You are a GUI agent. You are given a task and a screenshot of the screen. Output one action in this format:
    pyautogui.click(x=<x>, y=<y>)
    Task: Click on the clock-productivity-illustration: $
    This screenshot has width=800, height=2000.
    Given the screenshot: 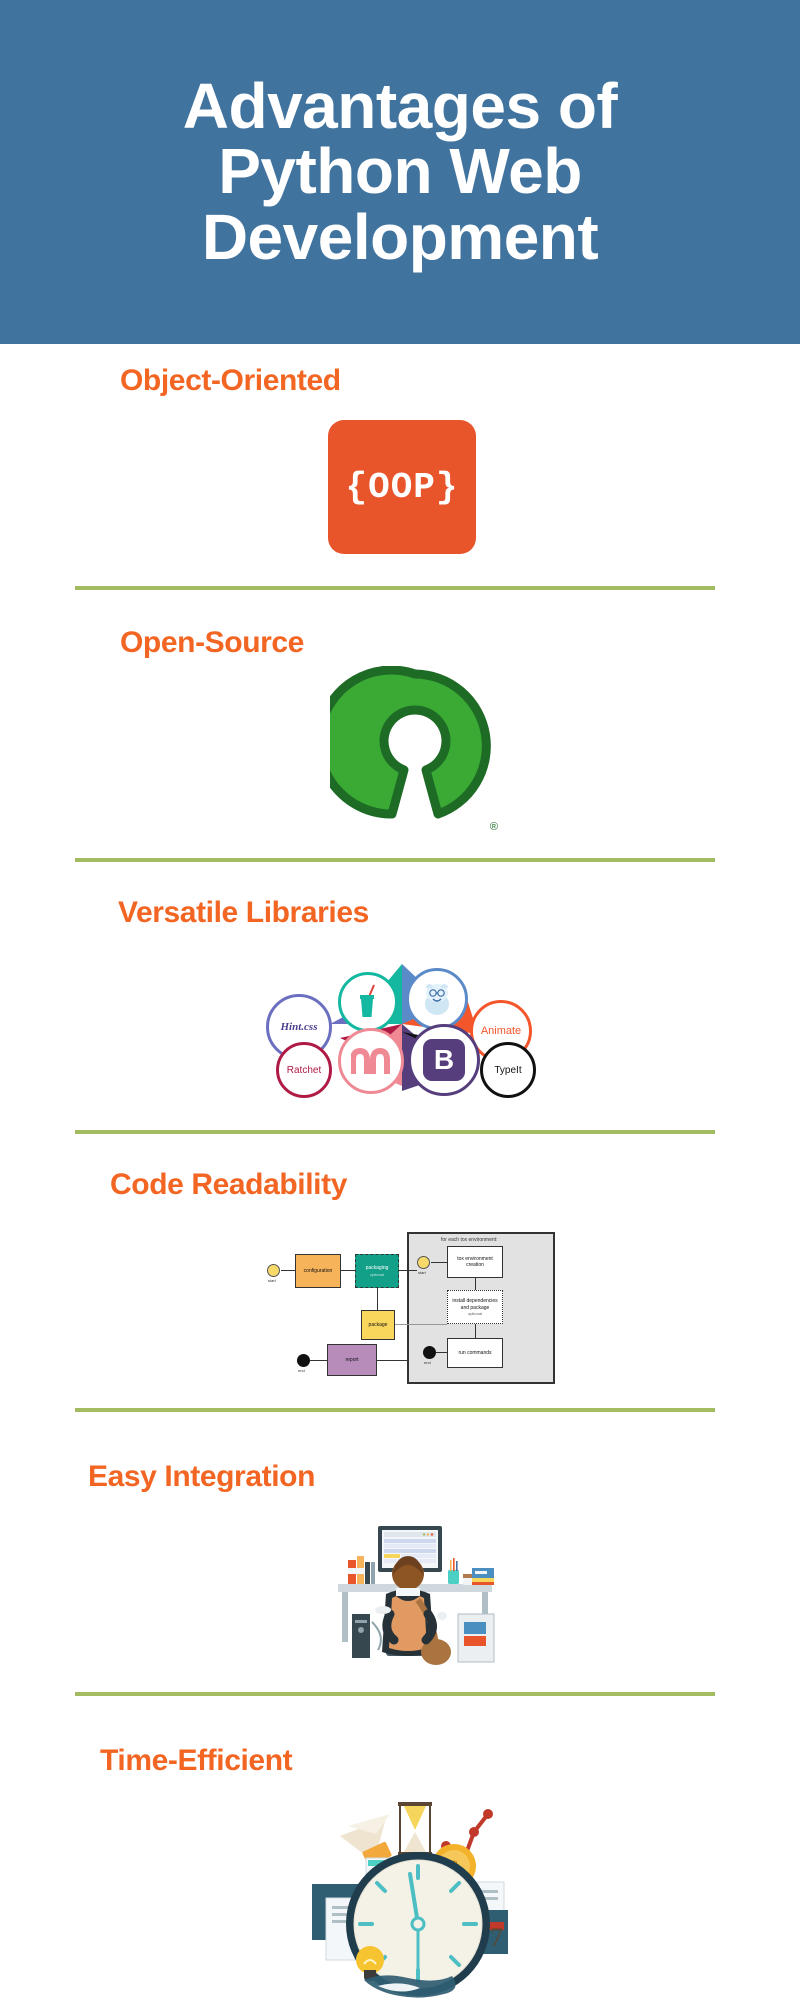 What is the action you would take?
    pyautogui.click(x=408, y=1887)
    